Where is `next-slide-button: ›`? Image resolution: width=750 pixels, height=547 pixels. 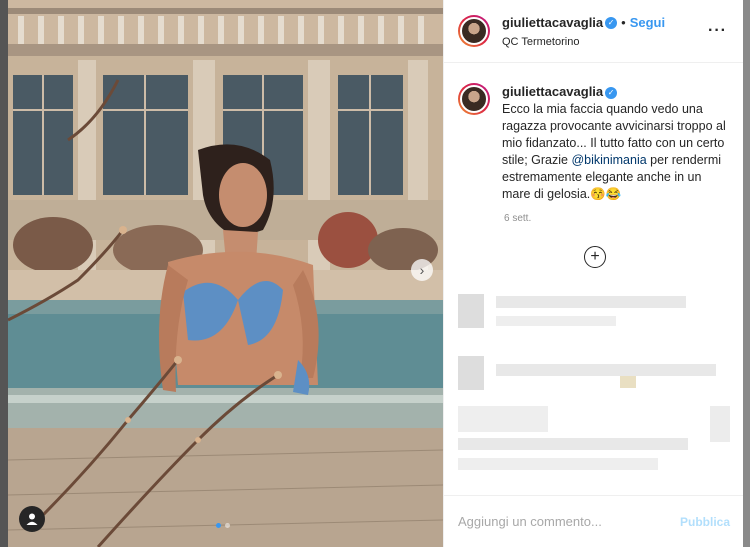 next-slide-button: › is located at coordinates (422, 270).